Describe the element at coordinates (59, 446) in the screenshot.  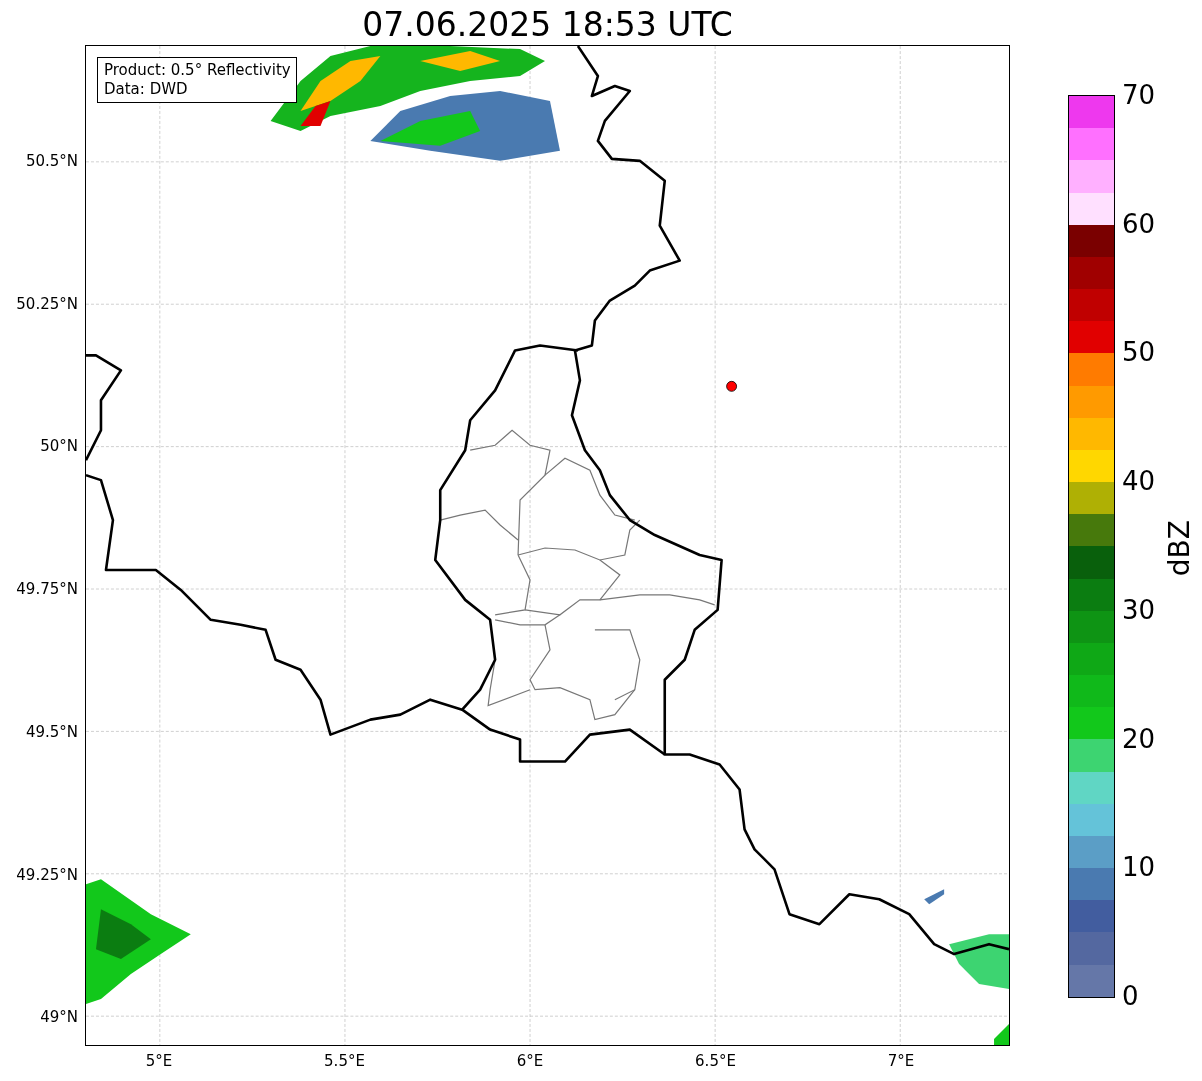
I see `latitude-label: 50°N` at that location.